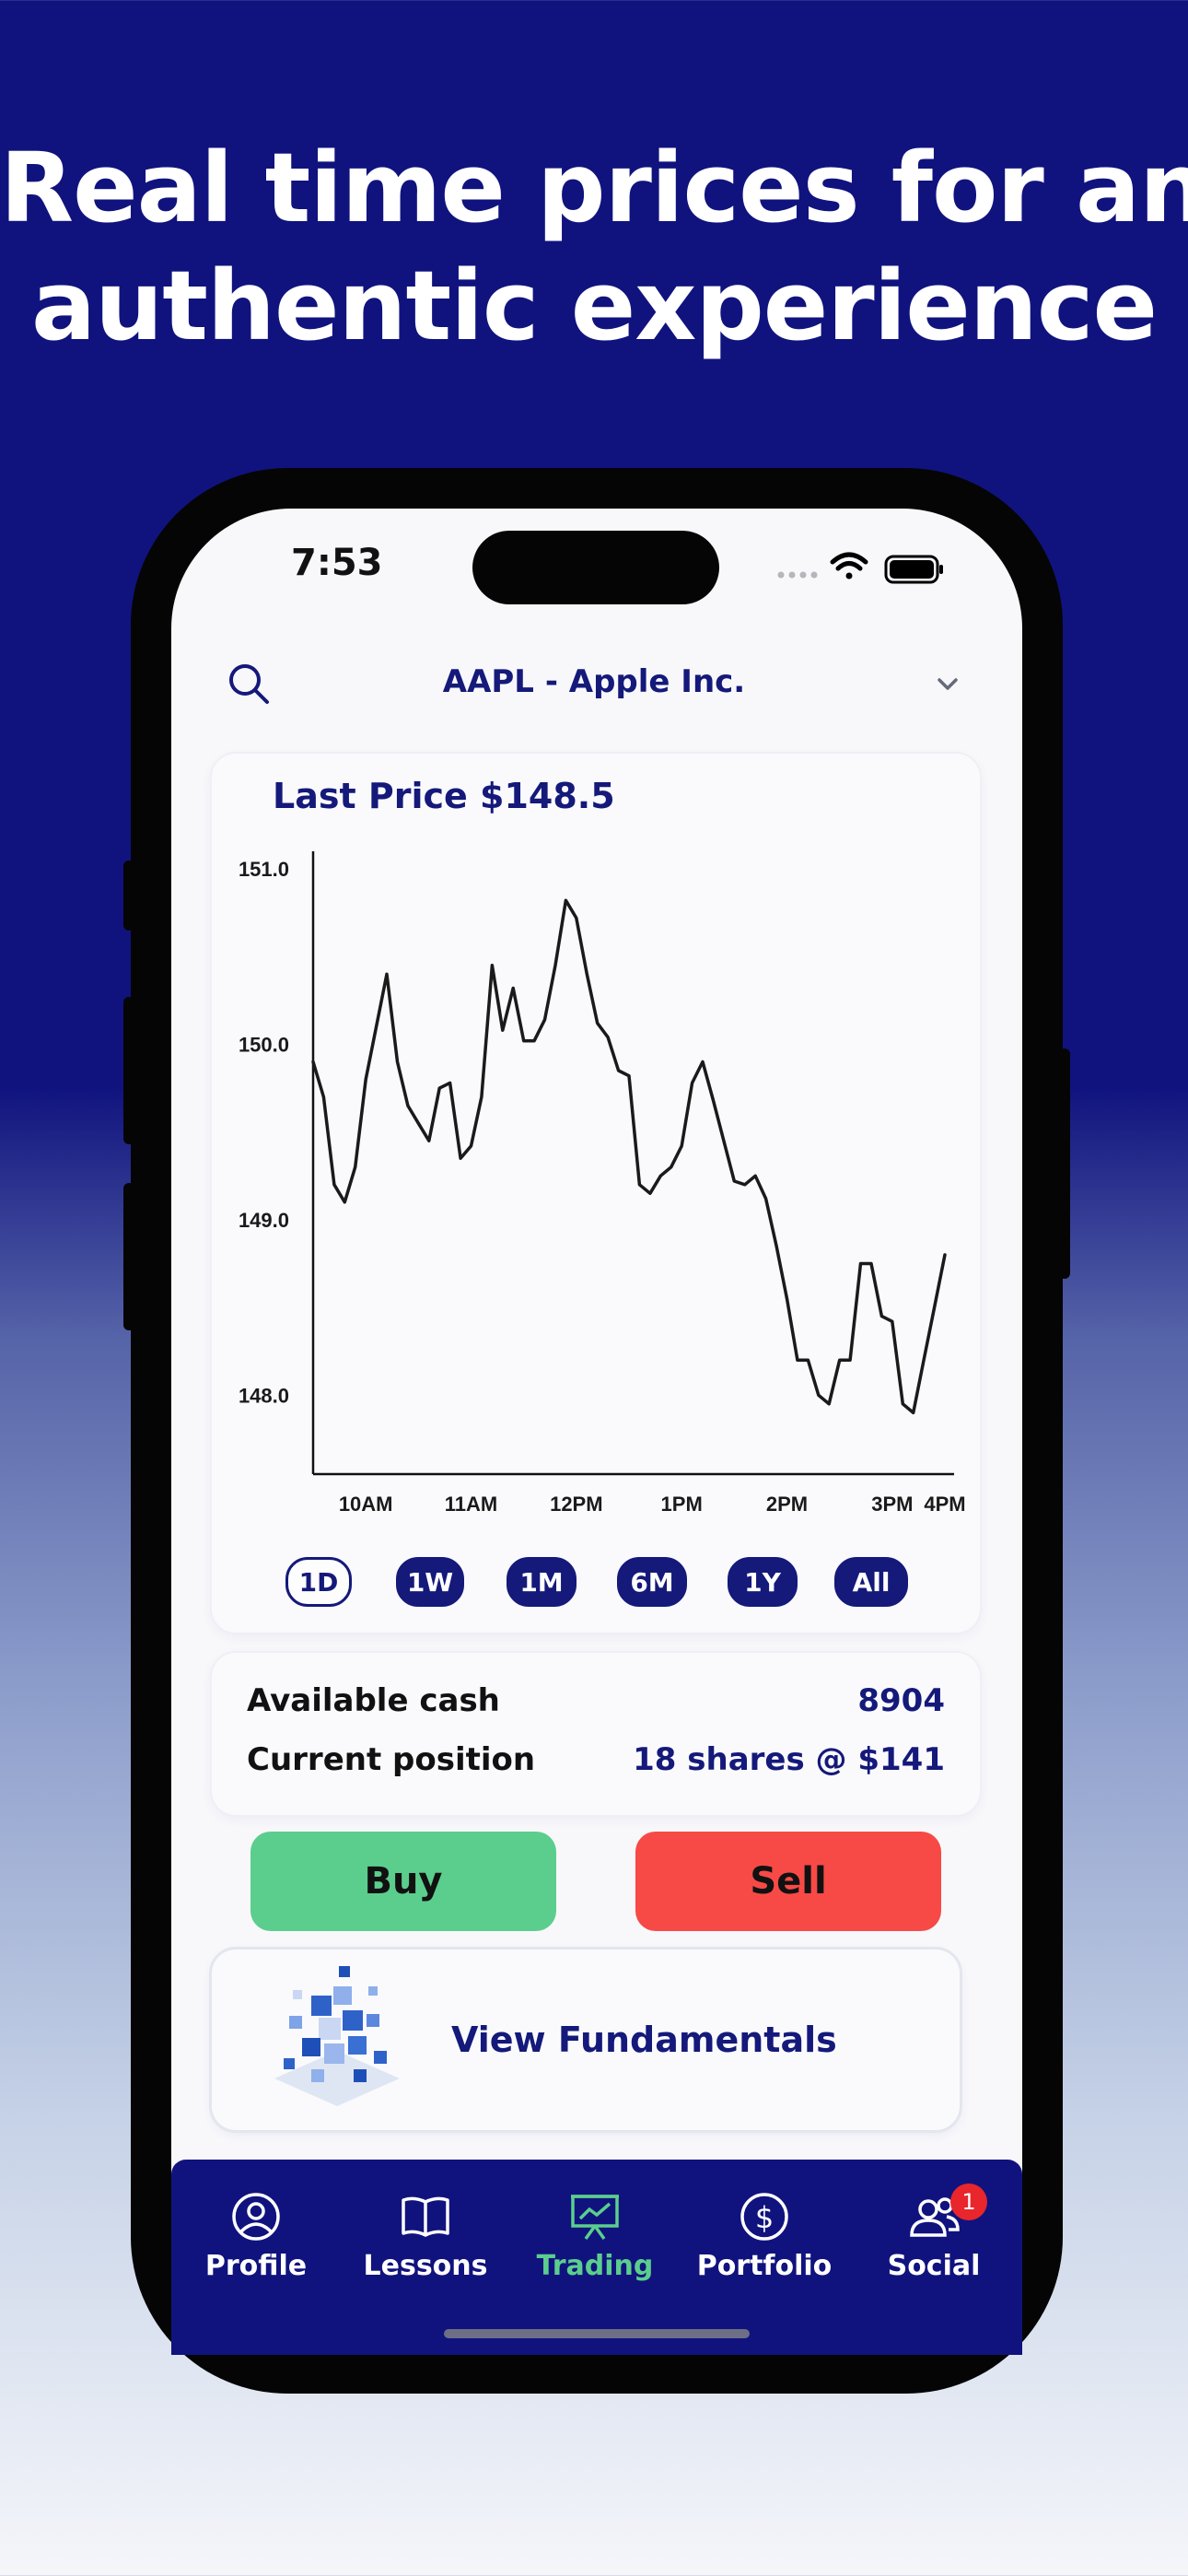 Image resolution: width=1188 pixels, height=2576 pixels. What do you see at coordinates (264, 1044) in the screenshot?
I see `y-tick-label: 150.0` at bounding box center [264, 1044].